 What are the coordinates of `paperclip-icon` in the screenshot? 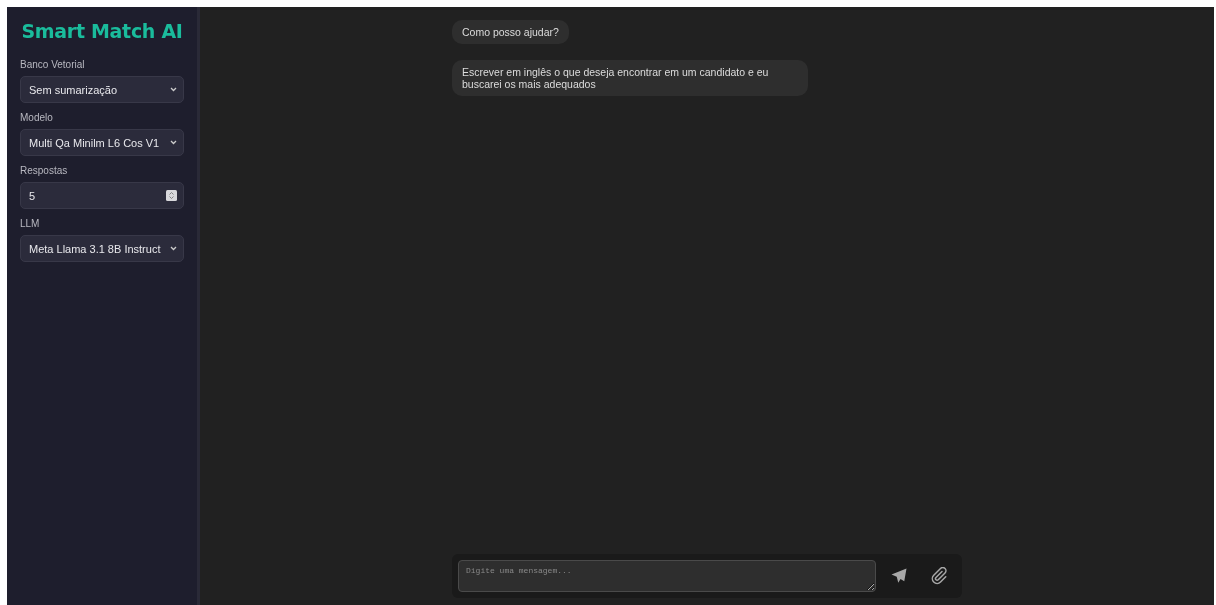 It's located at (939, 576).